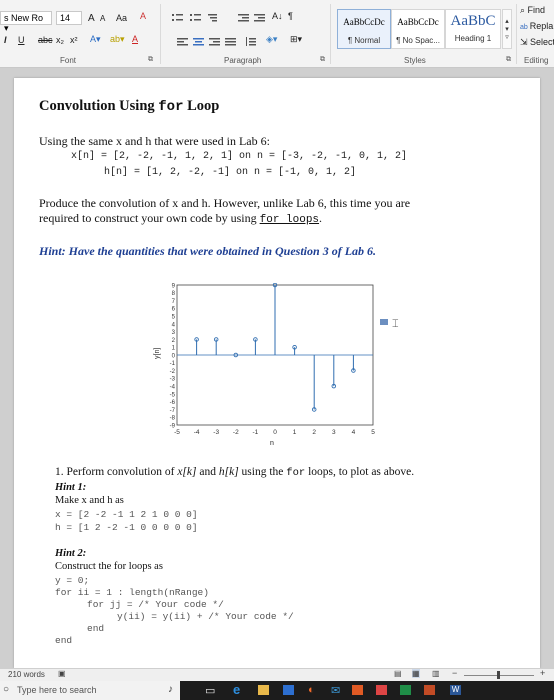 Image resolution: width=554 pixels, height=700 pixels. What do you see at coordinates (296, 39) in the screenshot?
I see `borders-icon: ⊞▾` at bounding box center [296, 39].